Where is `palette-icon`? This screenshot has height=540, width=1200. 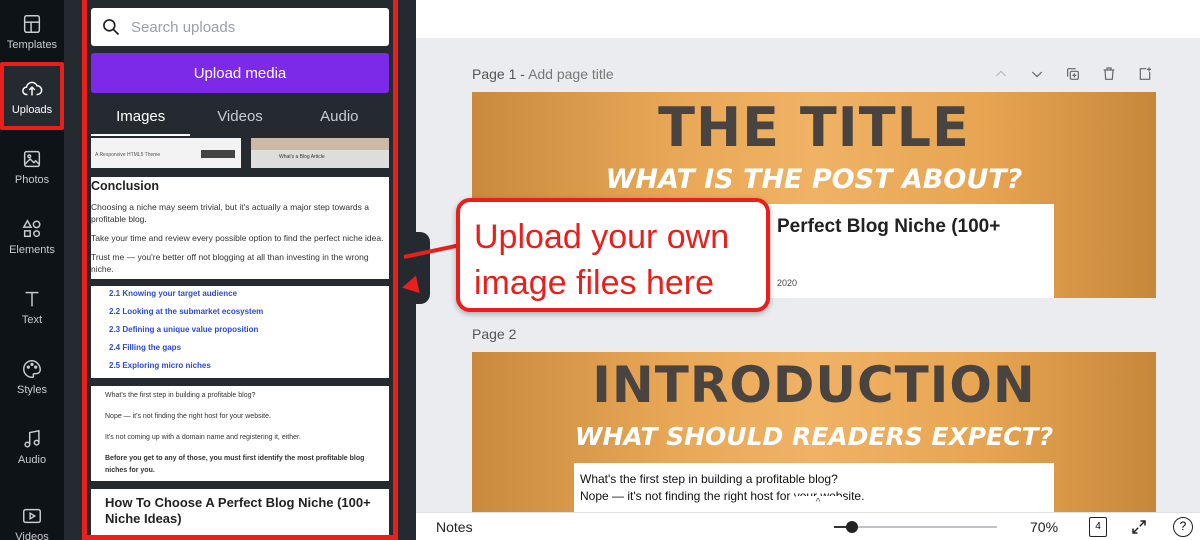
palette-icon is located at coordinates (32, 369).